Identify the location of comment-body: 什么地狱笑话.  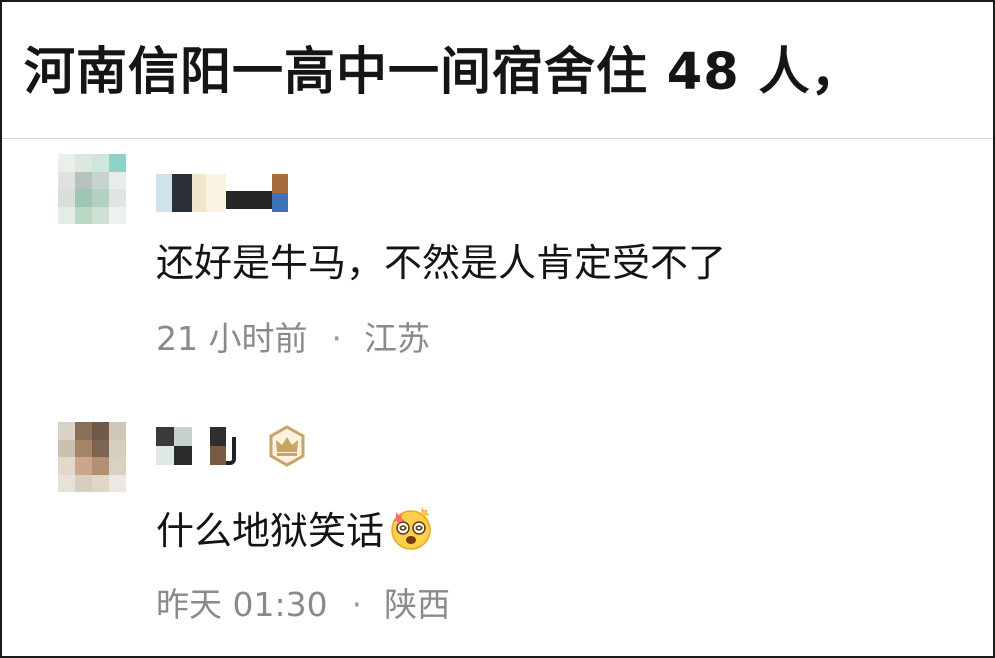
(270, 531).